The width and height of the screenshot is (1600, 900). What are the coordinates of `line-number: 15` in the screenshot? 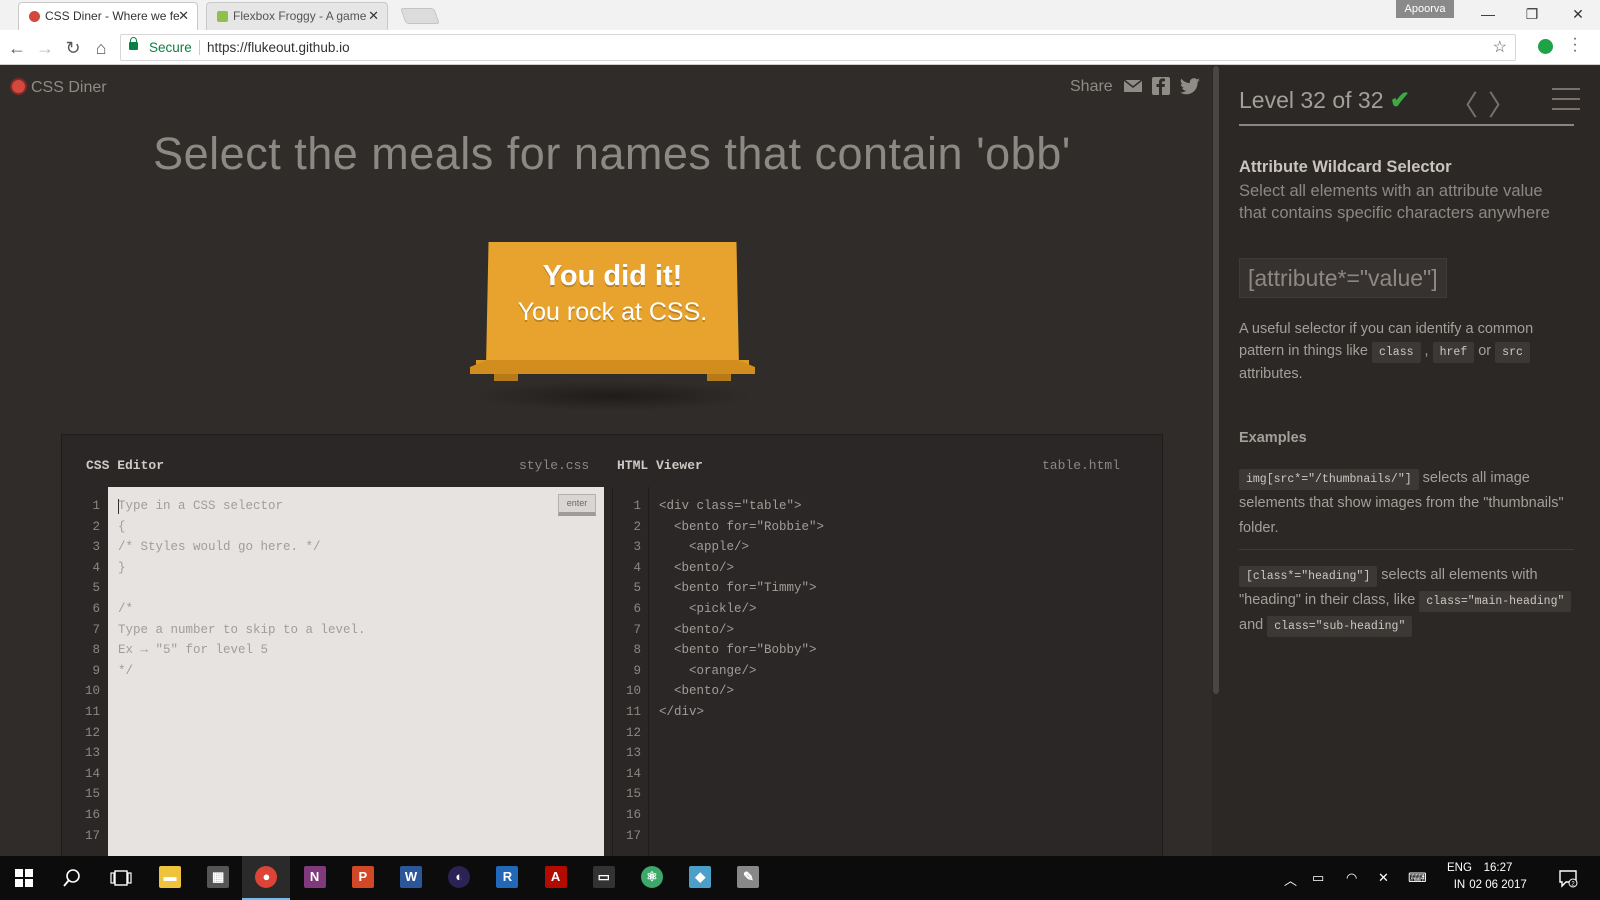 It's located at (633, 794).